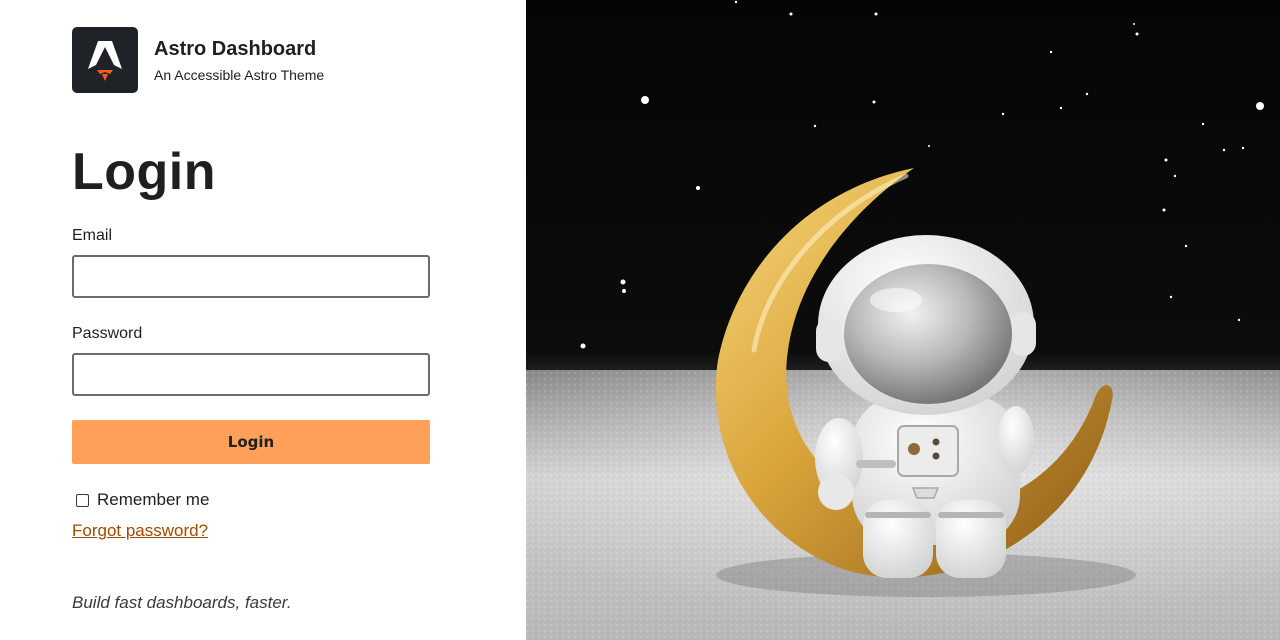  What do you see at coordinates (251, 276) in the screenshot?
I see `email-field` at bounding box center [251, 276].